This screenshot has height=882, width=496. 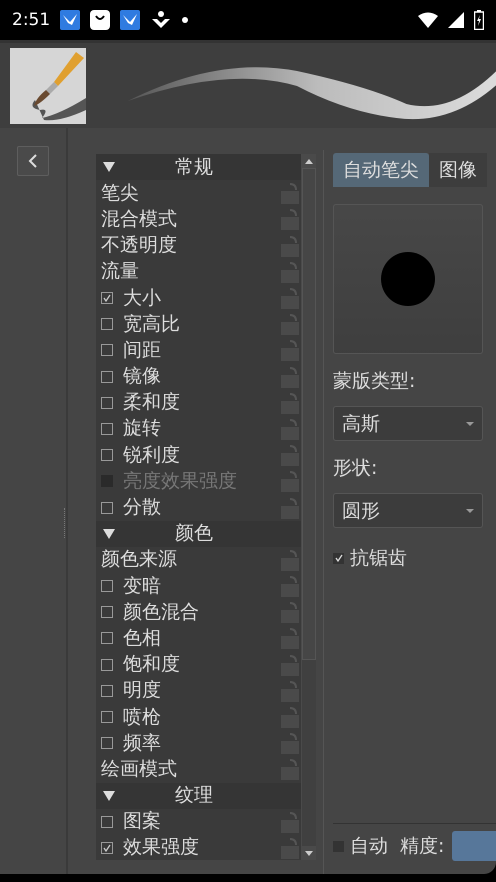 What do you see at coordinates (381, 170) in the screenshot?
I see `tab: 自动笔尖` at bounding box center [381, 170].